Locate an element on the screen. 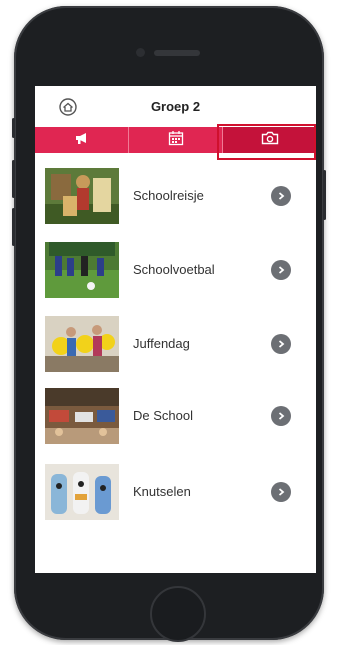  page-title: Groep 2 is located at coordinates (175, 106).